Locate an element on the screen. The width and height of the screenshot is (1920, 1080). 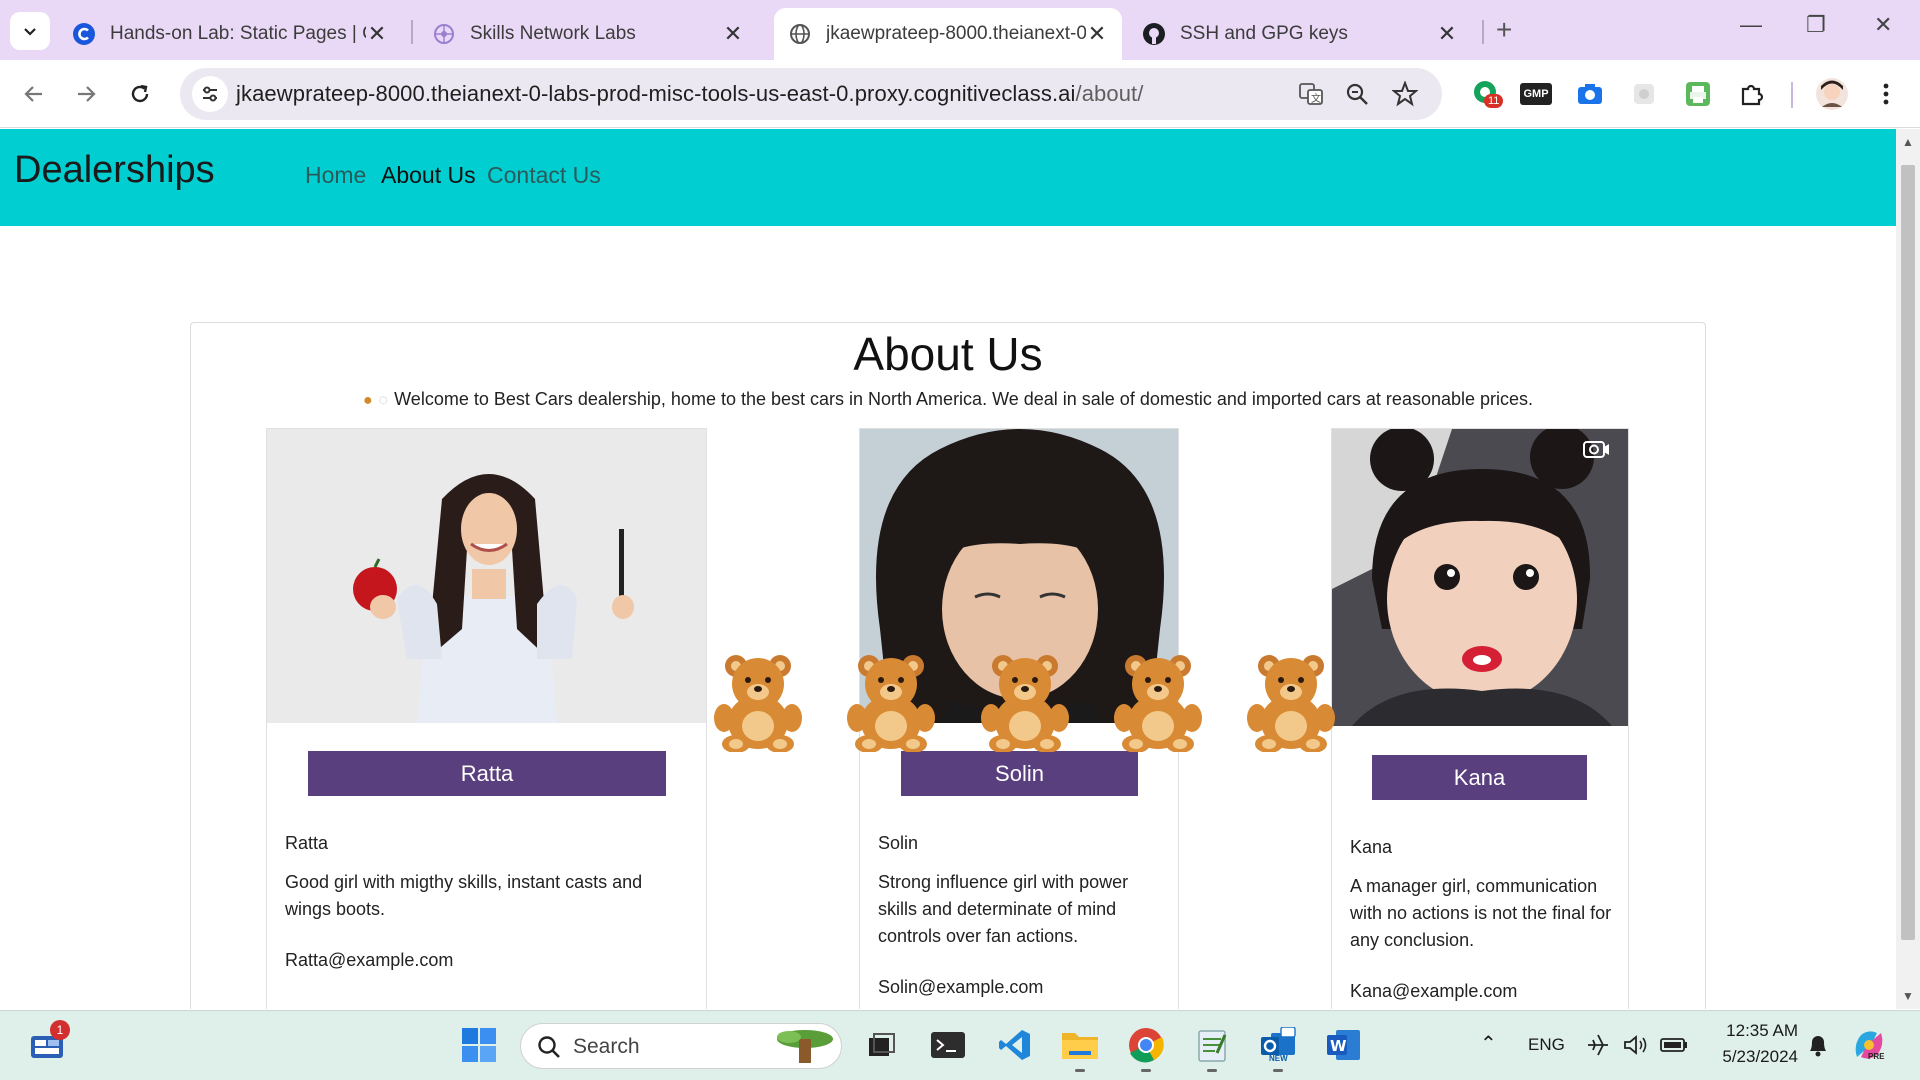
member-name-button-kana: Kana is located at coordinates (1479, 777).